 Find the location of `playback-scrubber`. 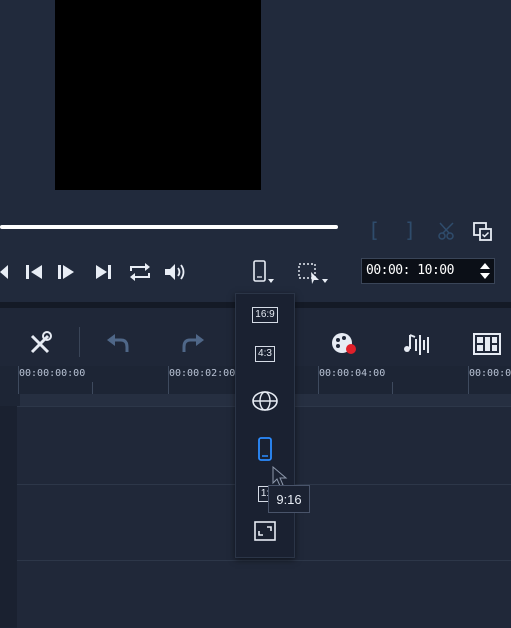

playback-scrubber is located at coordinates (169, 227).